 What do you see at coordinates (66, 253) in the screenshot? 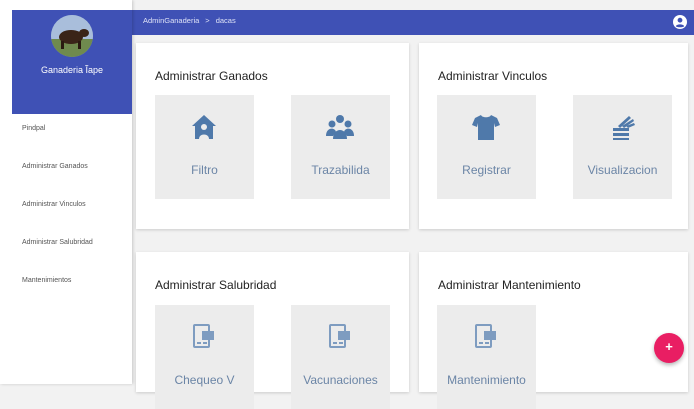
I see `sidebar-item-administrar-salubridad: Administrar Salubridad` at bounding box center [66, 253].